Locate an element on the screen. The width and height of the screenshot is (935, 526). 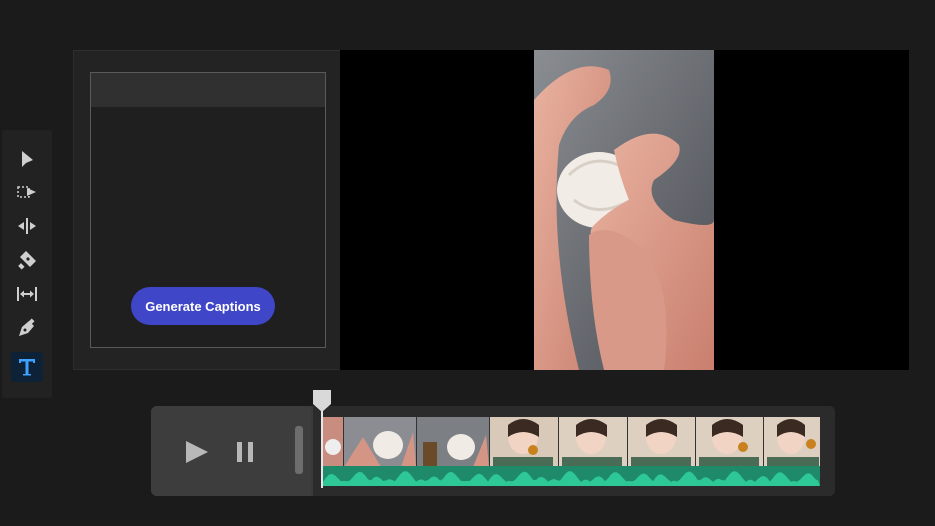
transport-controls is located at coordinates (231, 451).